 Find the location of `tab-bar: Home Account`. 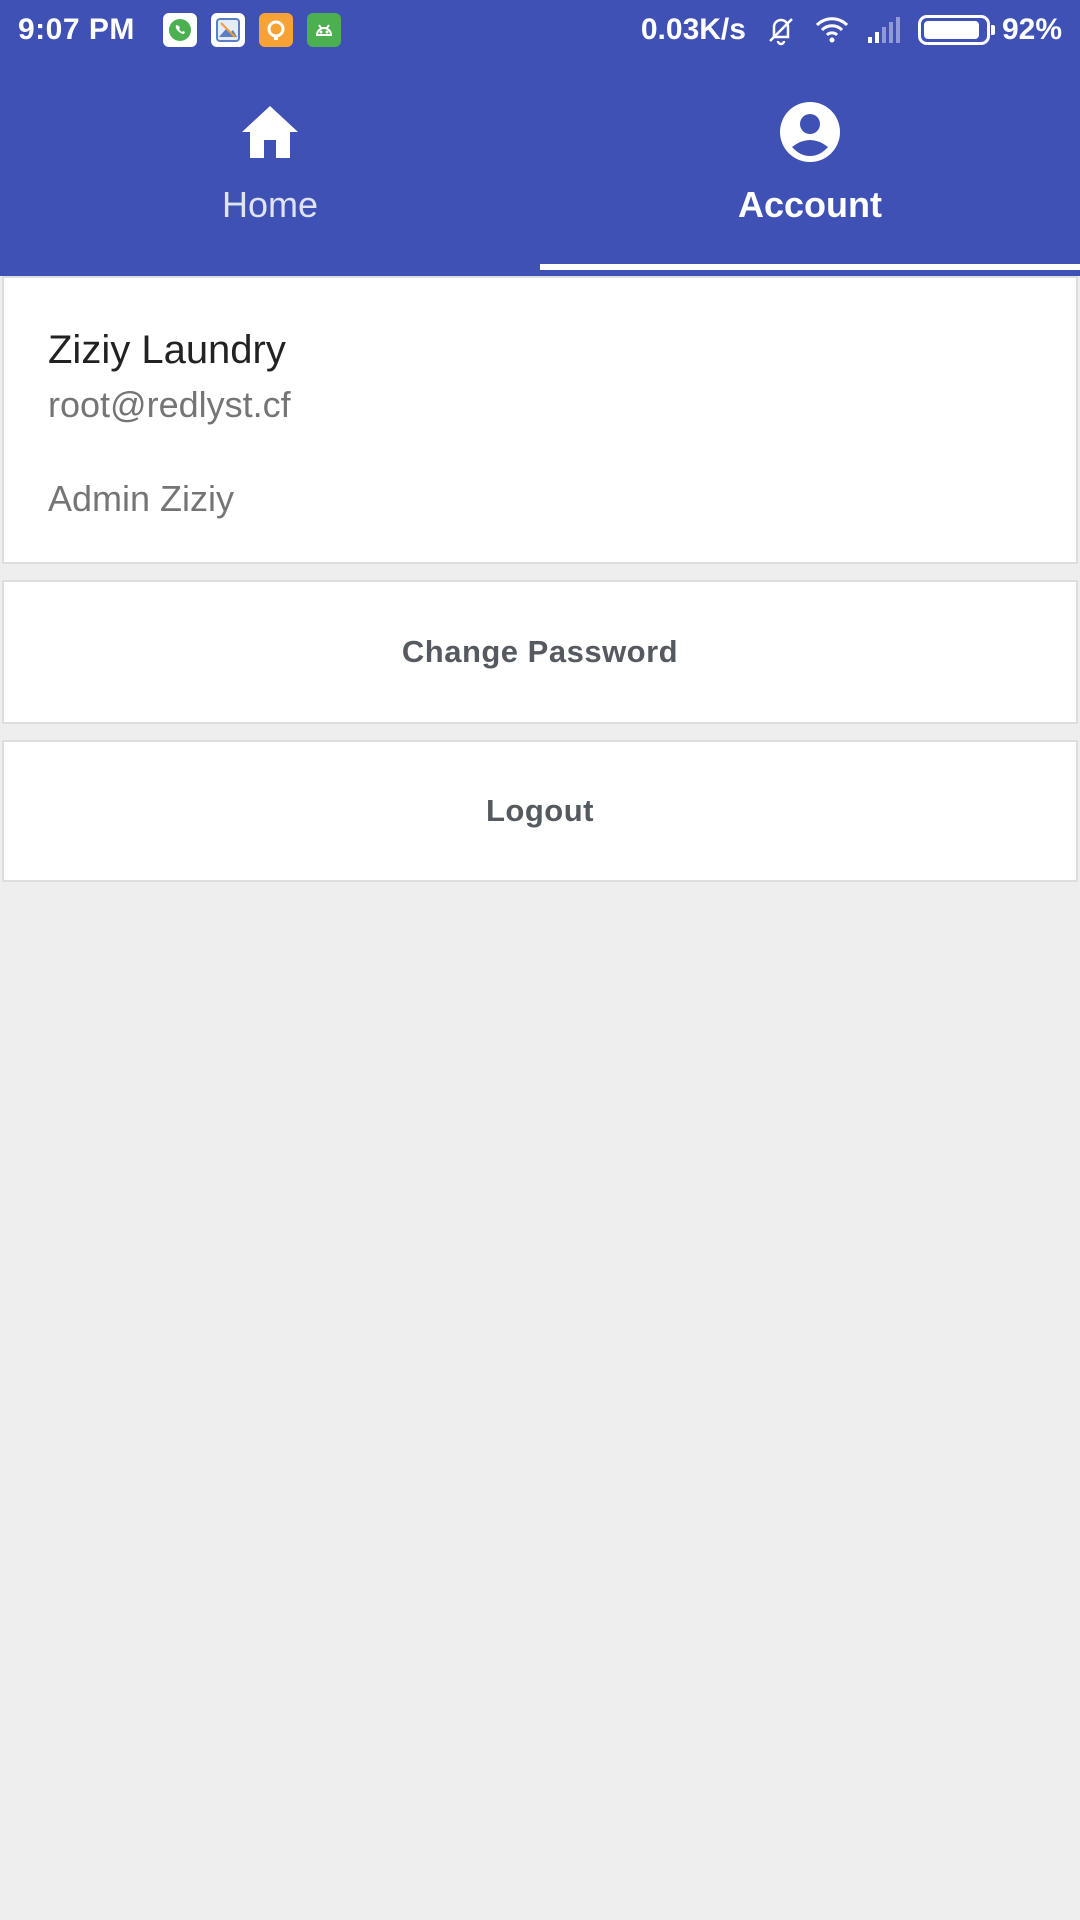

tab-bar: Home Account is located at coordinates (540, 168).